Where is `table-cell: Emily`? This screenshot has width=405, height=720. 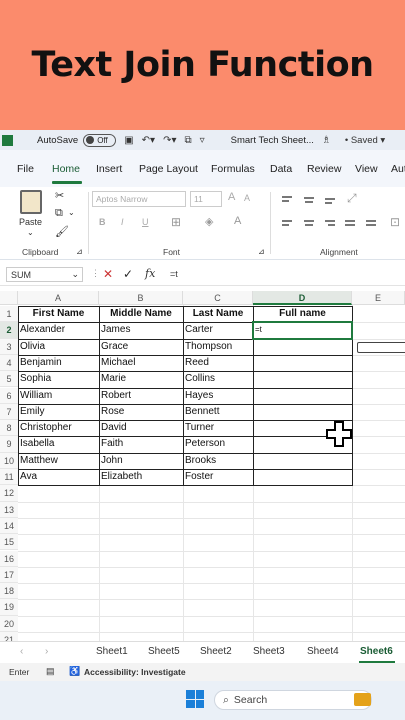
table-cell: Emily is located at coordinates (58, 412).